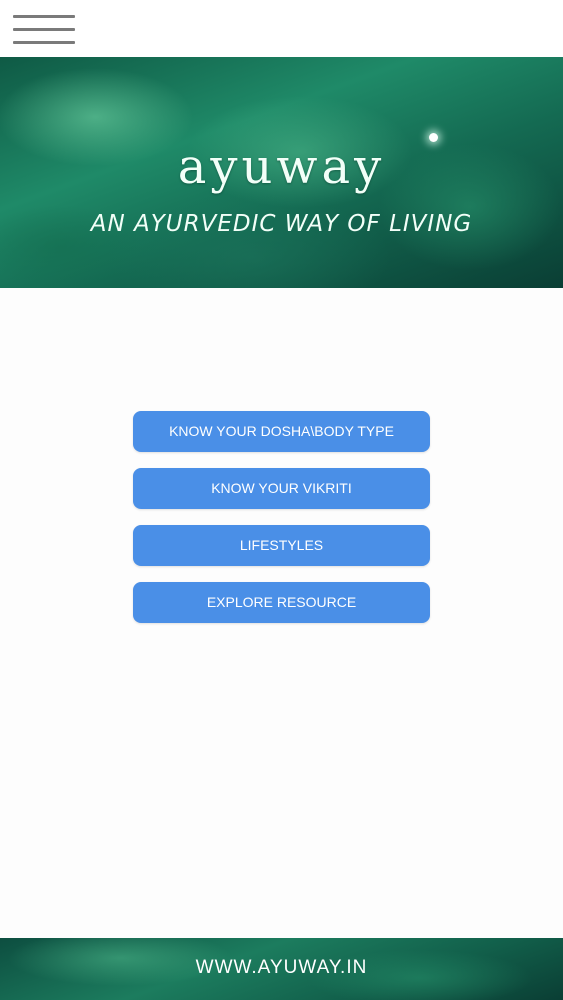 This screenshot has height=1000, width=563. I want to click on lifestyles-button: LIFESTYLES, so click(281, 545).